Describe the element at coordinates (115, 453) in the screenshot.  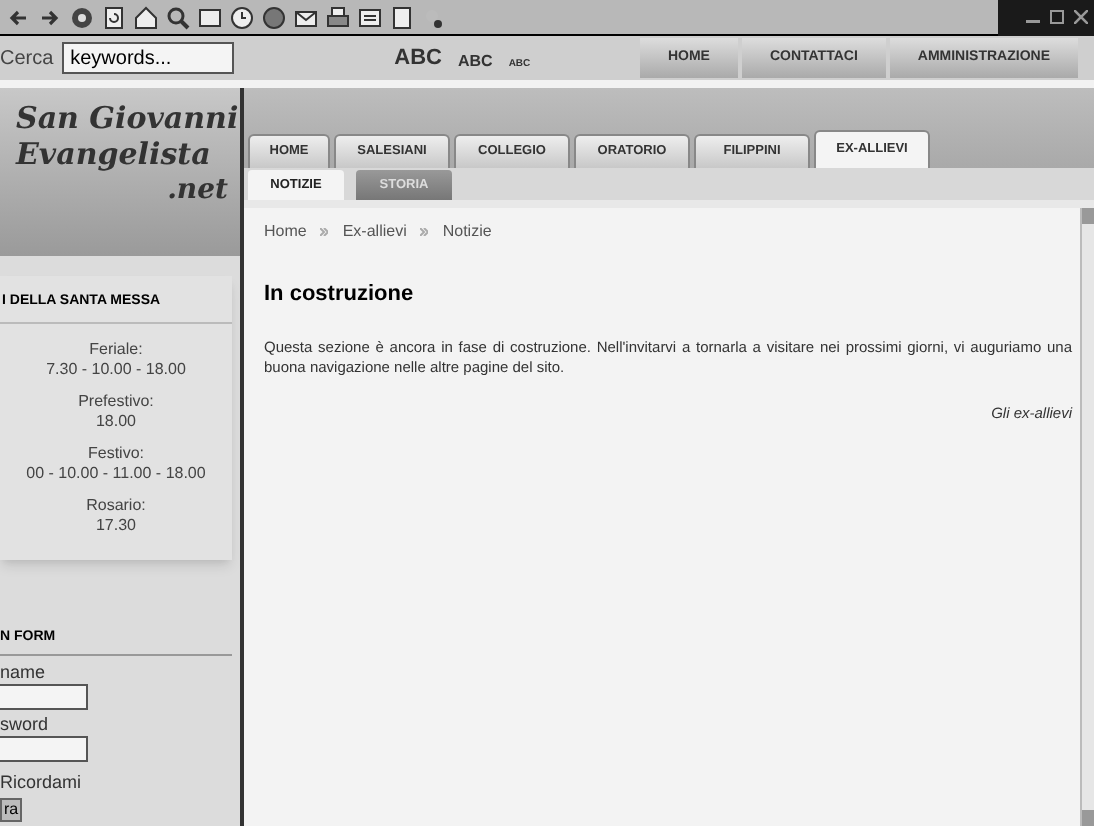
I see `schedule-label: Festivo:` at that location.